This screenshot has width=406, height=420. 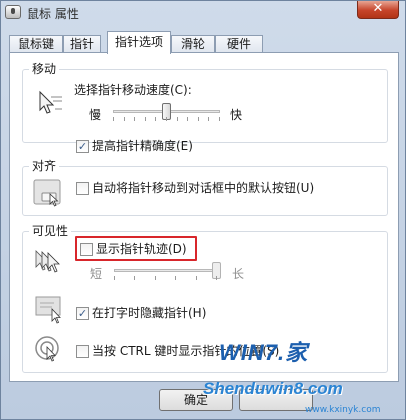 I want to click on motion-group-title: 移动, so click(x=44, y=69).